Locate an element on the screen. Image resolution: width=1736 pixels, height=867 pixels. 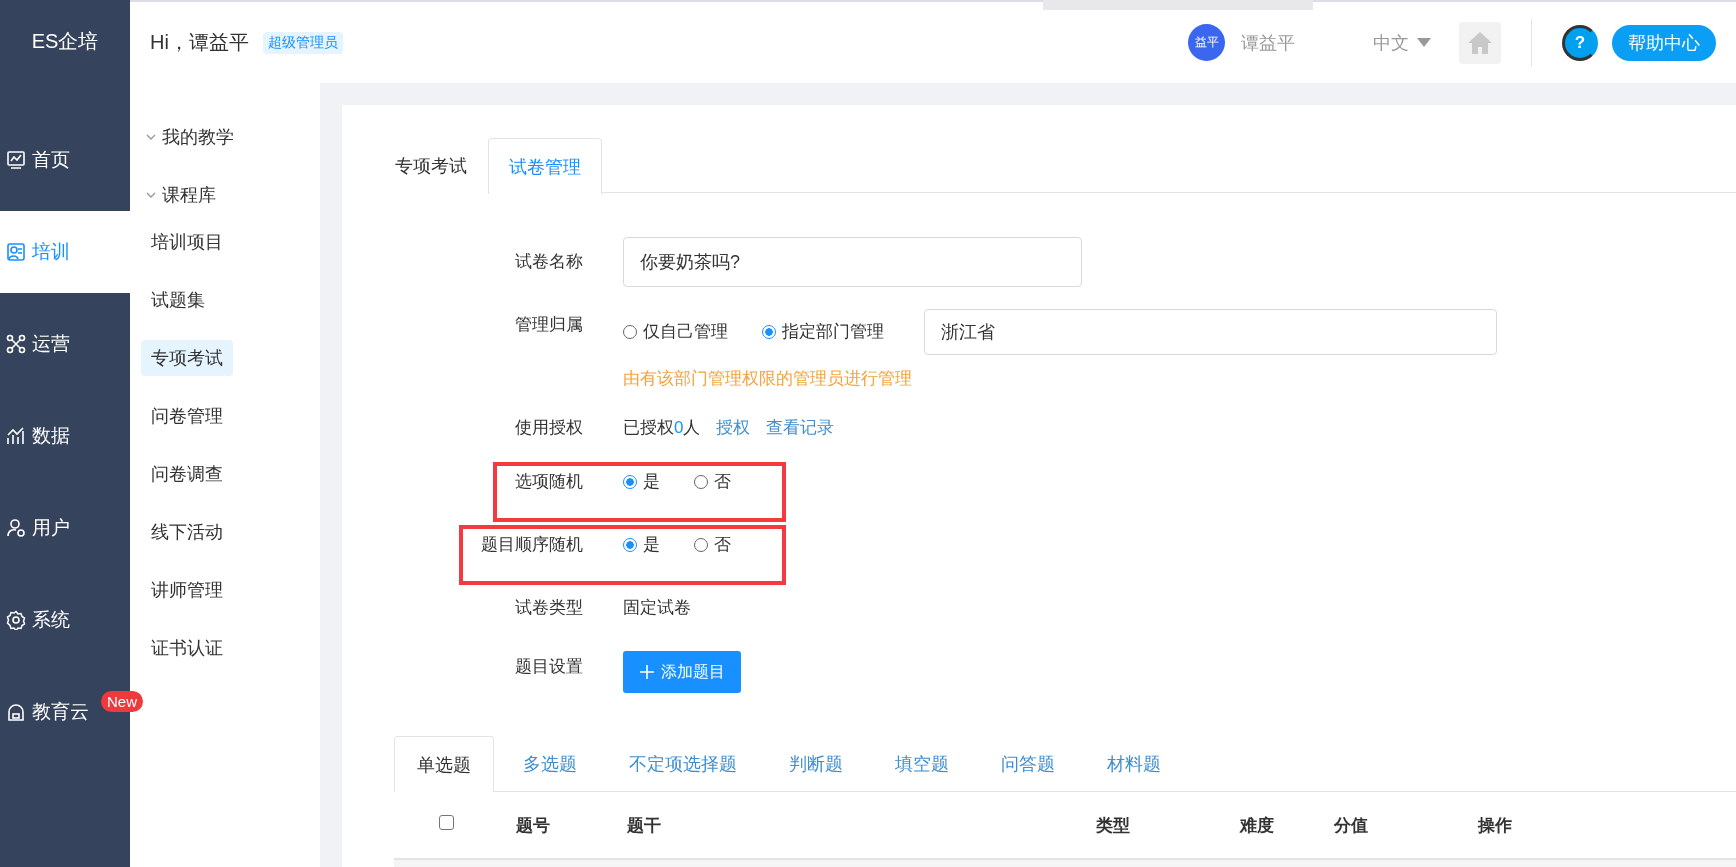
nav-item: 用户 is located at coordinates (65, 528).